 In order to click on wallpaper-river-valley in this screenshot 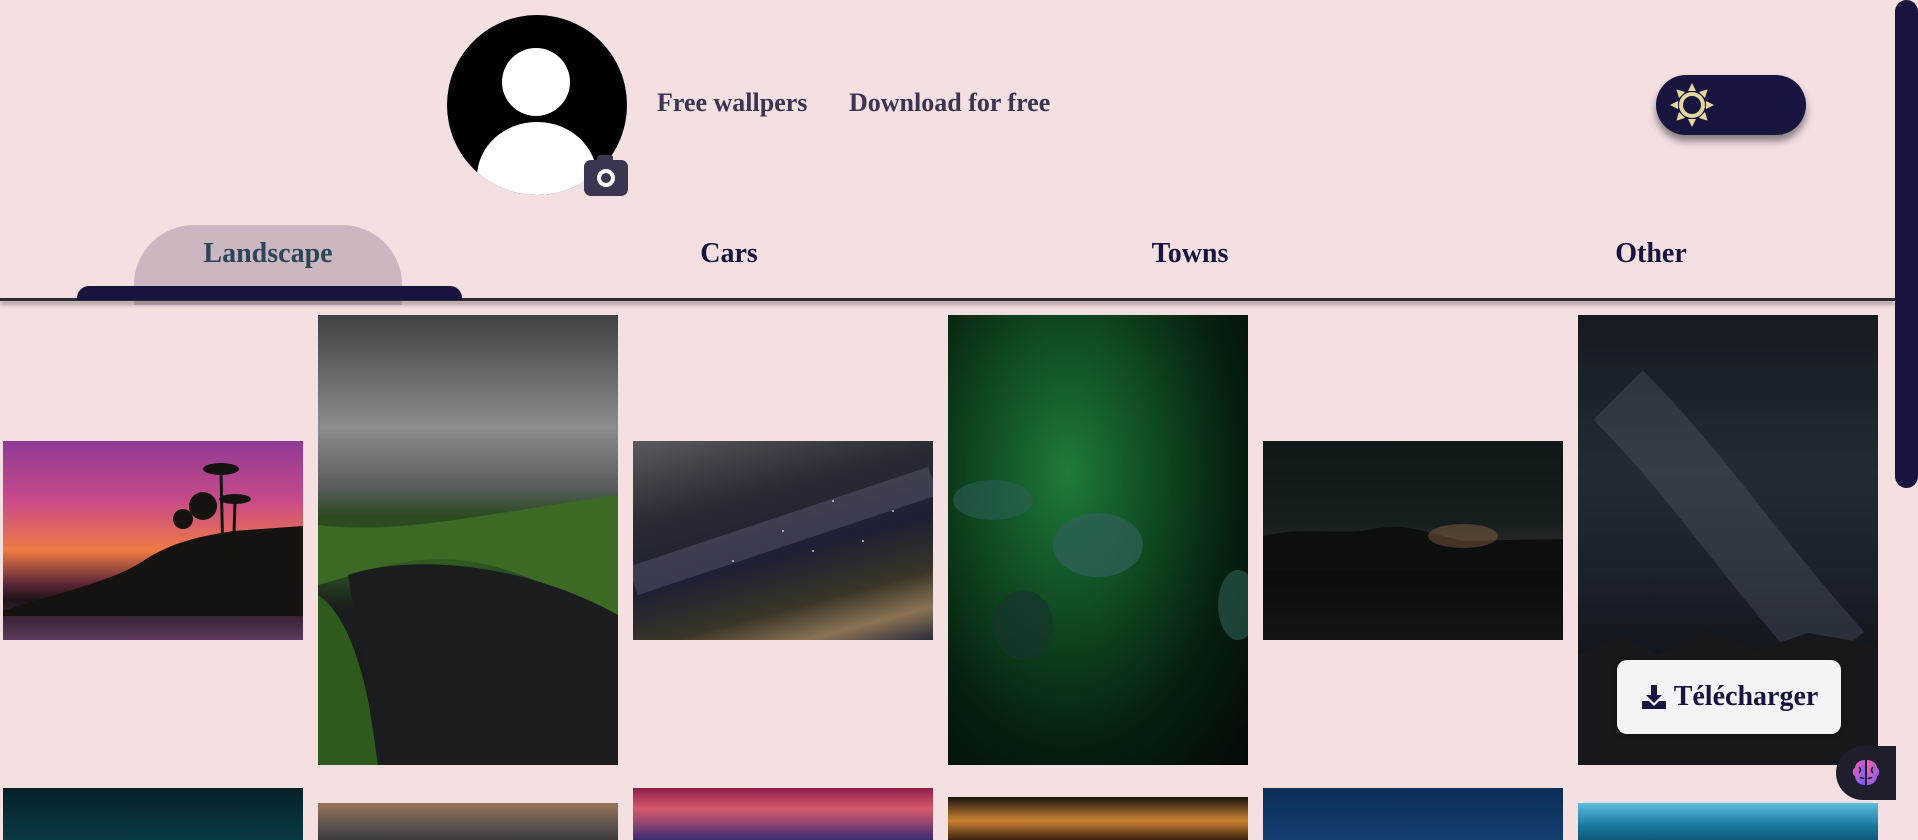, I will do `click(468, 540)`.